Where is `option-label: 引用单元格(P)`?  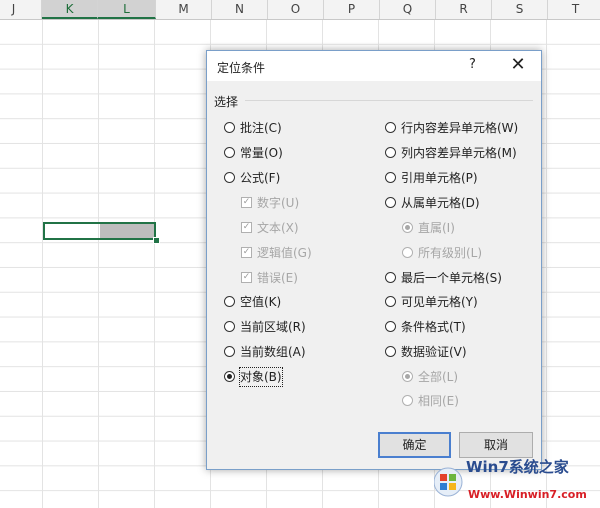 option-label: 引用单元格(P) is located at coordinates (439, 178).